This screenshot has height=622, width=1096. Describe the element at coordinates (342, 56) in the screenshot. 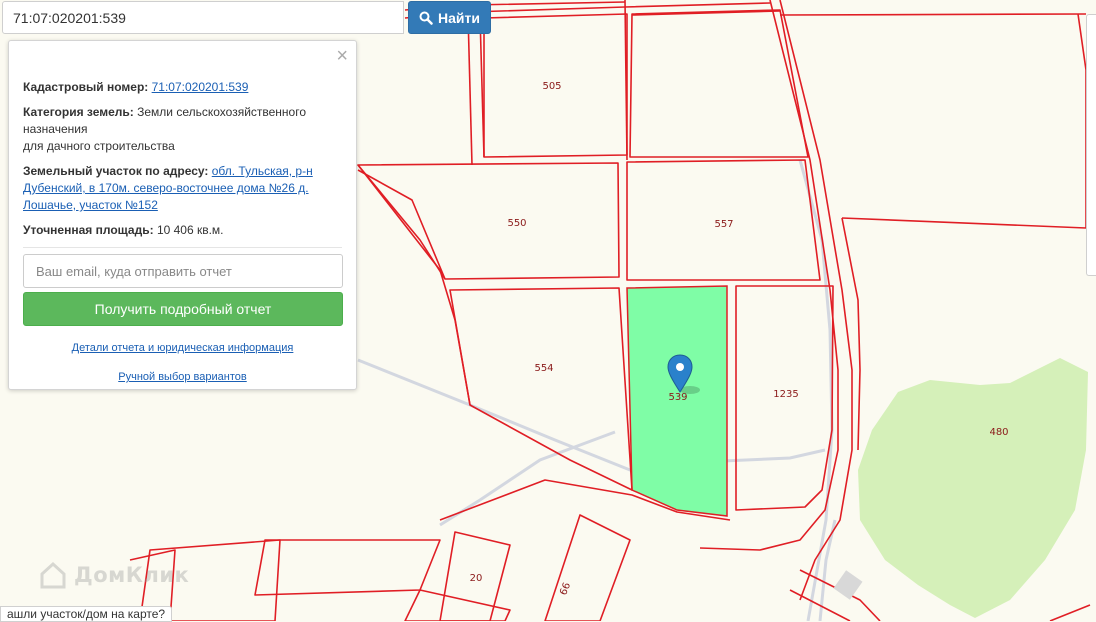

I see `close-icon: ×` at that location.